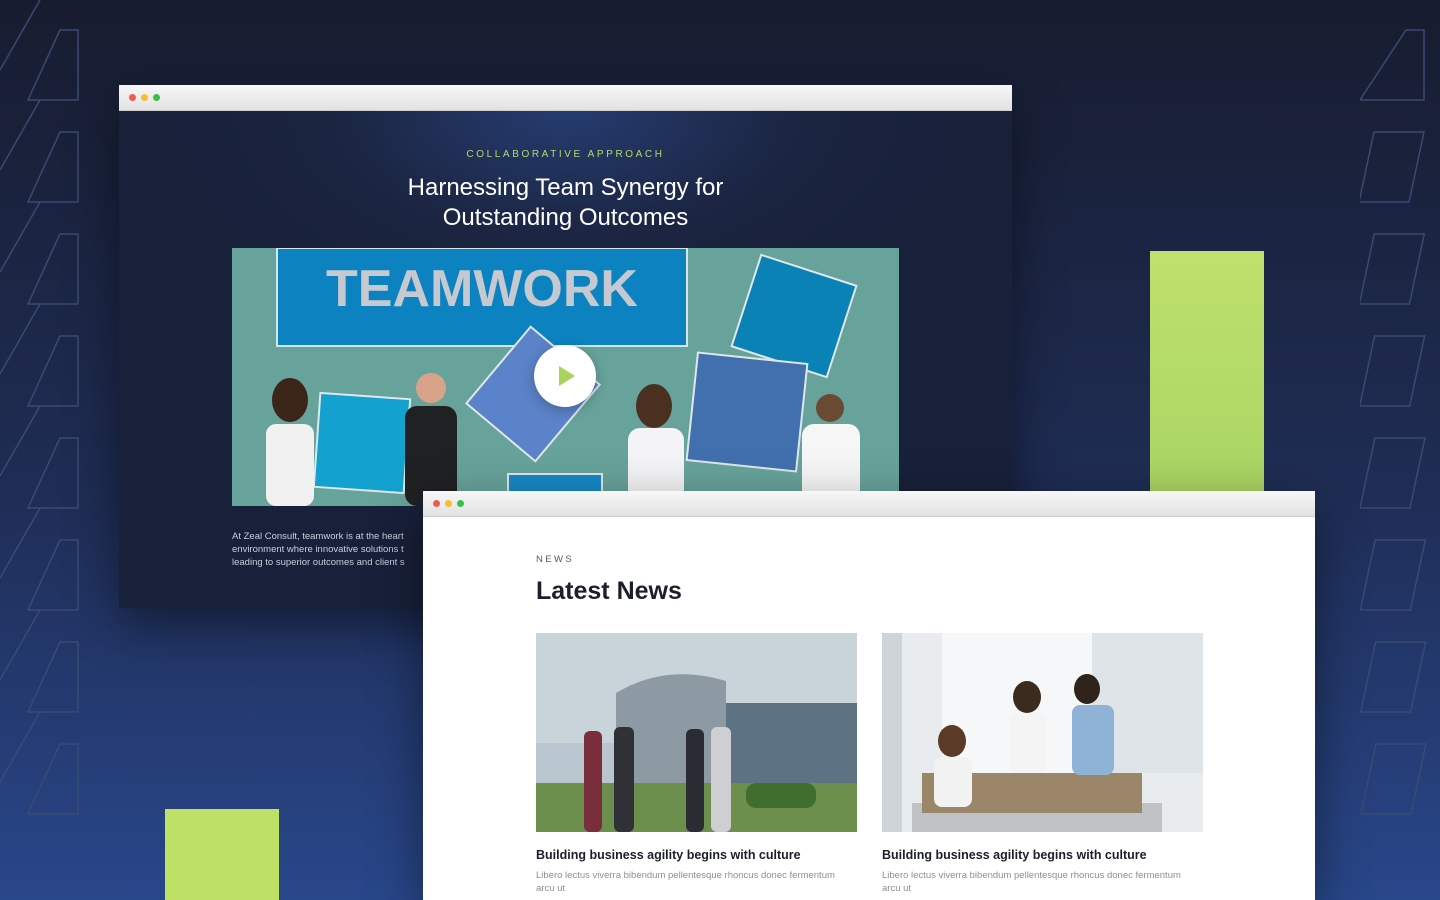 The width and height of the screenshot is (1440, 900). I want to click on background-pattern-left, so click(39, 407).